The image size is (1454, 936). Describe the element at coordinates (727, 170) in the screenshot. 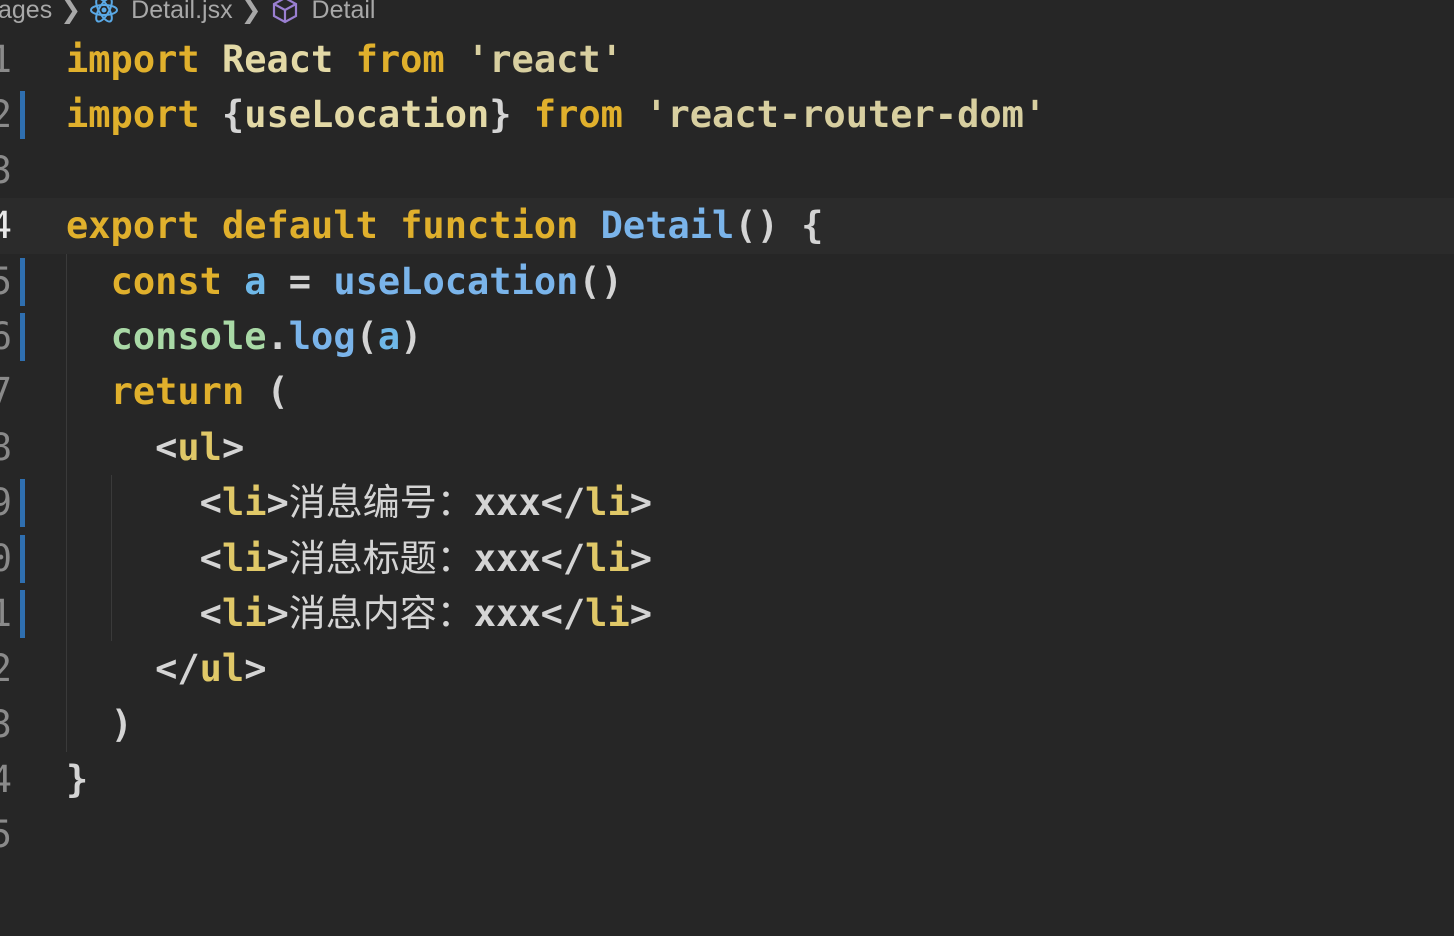

I see `code-line: 3` at that location.